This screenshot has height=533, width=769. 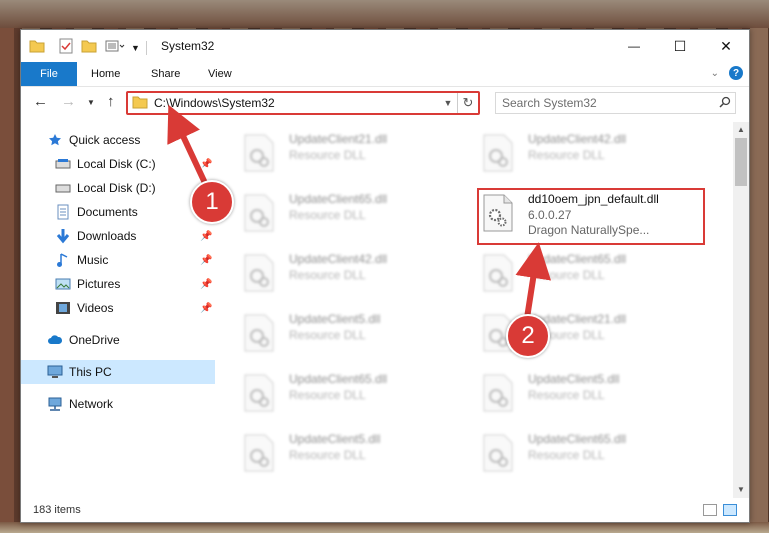 What do you see at coordinates (115, 47) in the screenshot?
I see `customize-toolbar-icon` at bounding box center [115, 47].